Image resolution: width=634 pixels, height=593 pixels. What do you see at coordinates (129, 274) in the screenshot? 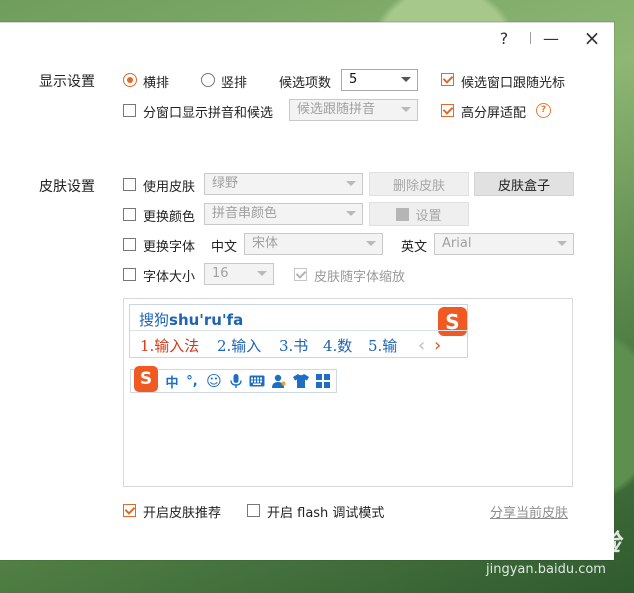
I see `font-size-checkbox` at bounding box center [129, 274].